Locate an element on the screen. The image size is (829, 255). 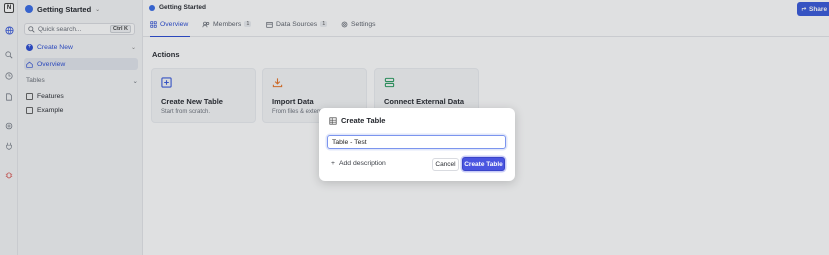
add-description-label: Add description is located at coordinates (362, 163).